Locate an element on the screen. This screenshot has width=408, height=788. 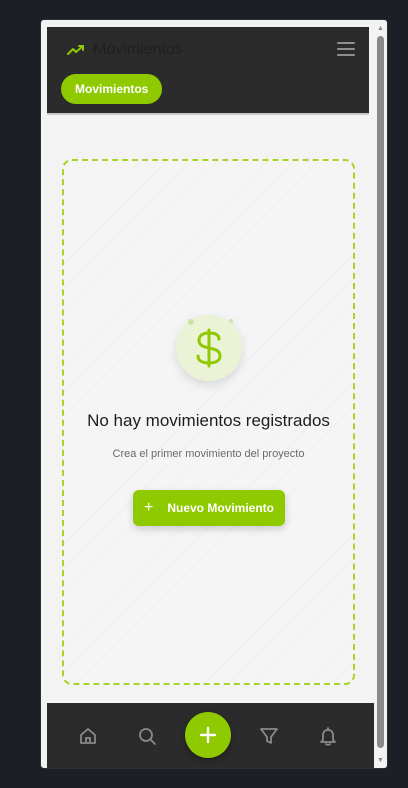
scroll-up-icon: ▲ is located at coordinates (380, 28).